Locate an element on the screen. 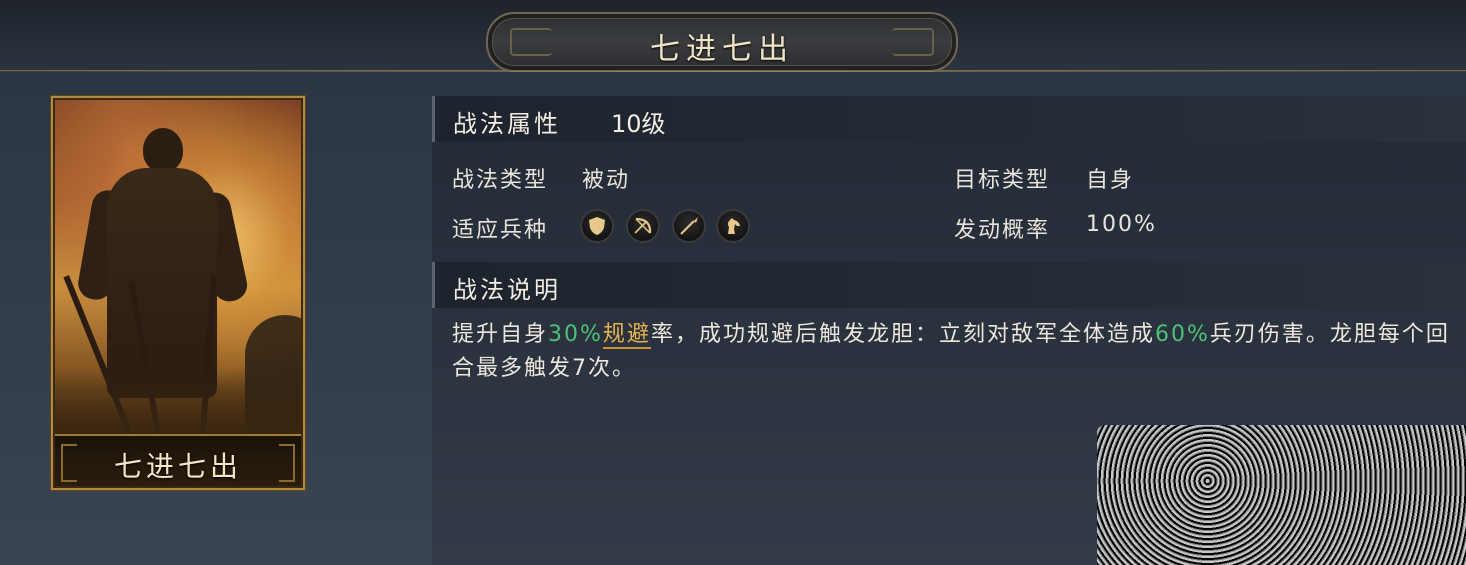 This screenshot has height=565, width=1466. trigger-chance-value: 100% is located at coordinates (1121, 224).